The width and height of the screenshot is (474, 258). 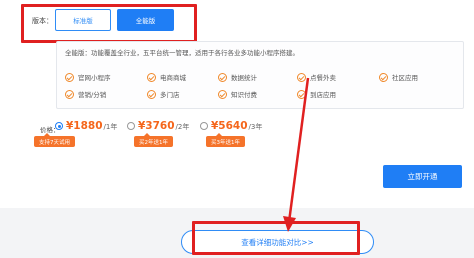 I want to click on price-badge: 买2年送1年, so click(x=153, y=140).